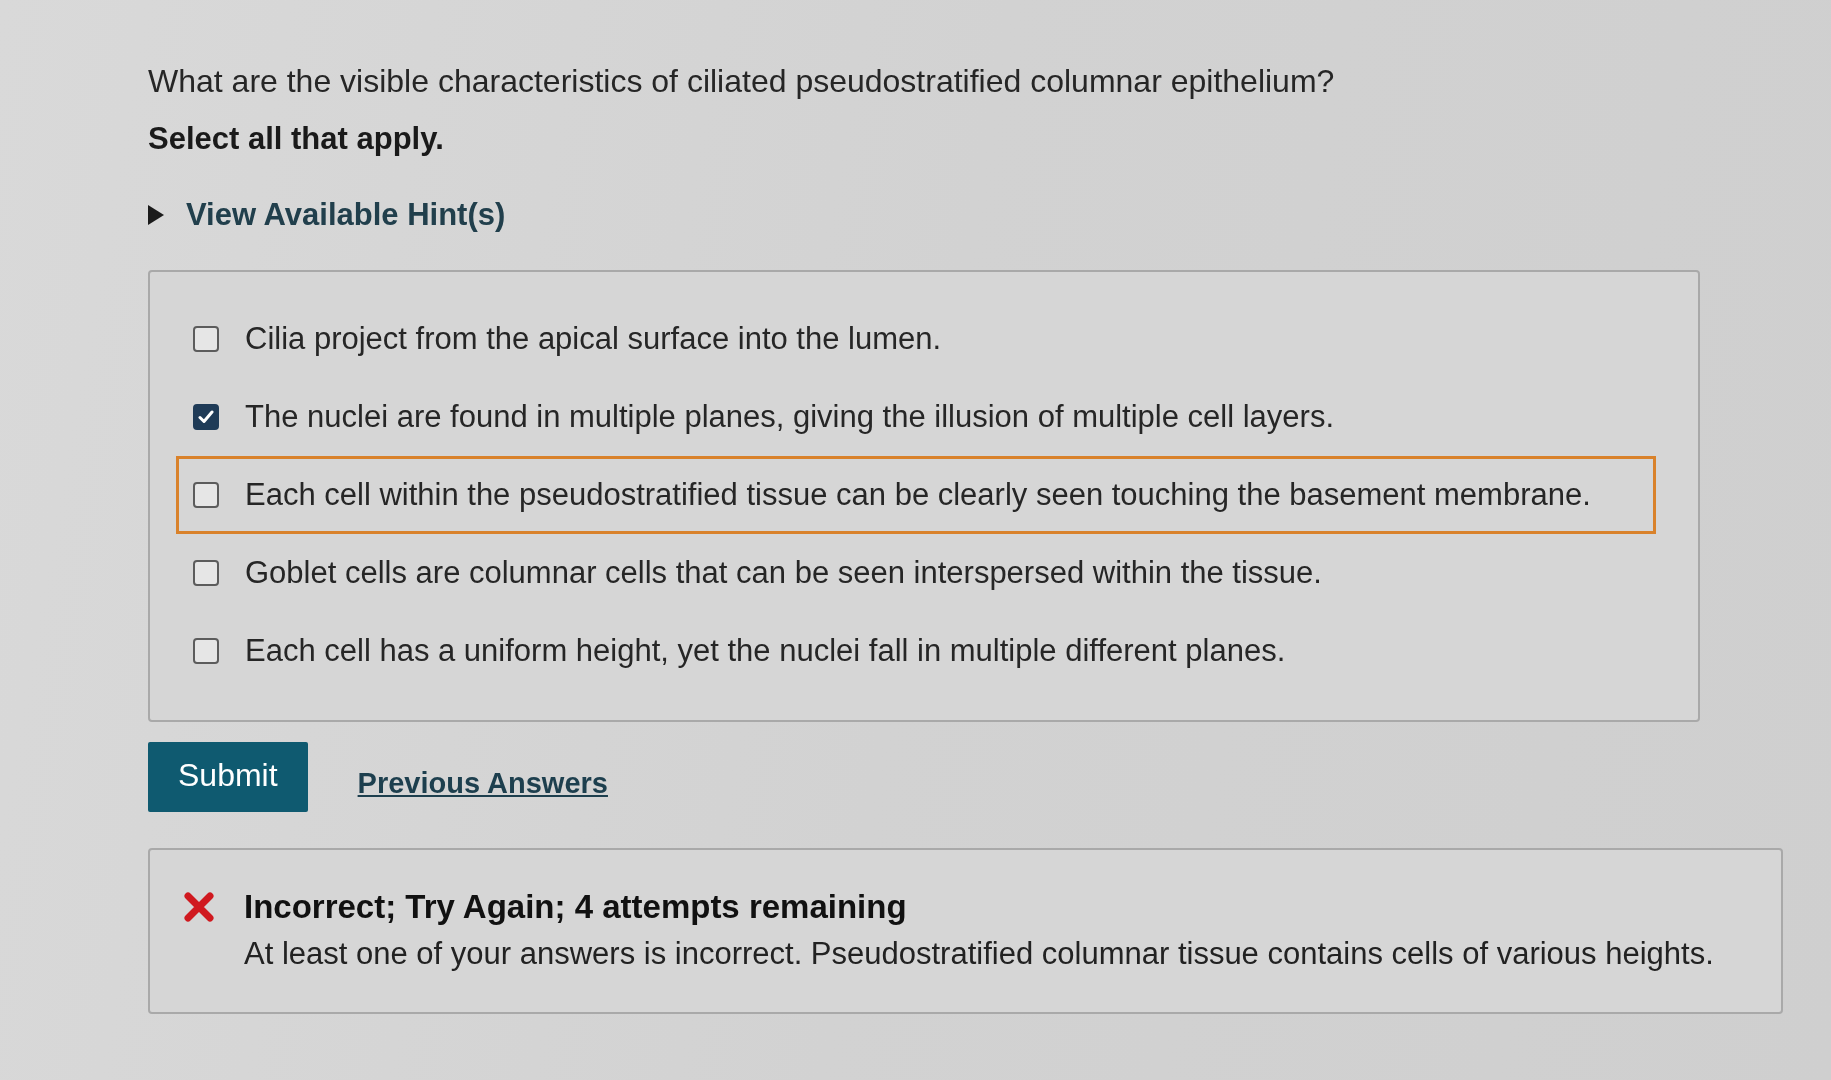 The image size is (1831, 1080). What do you see at coordinates (228, 777) in the screenshot?
I see `submit-button: Submit` at bounding box center [228, 777].